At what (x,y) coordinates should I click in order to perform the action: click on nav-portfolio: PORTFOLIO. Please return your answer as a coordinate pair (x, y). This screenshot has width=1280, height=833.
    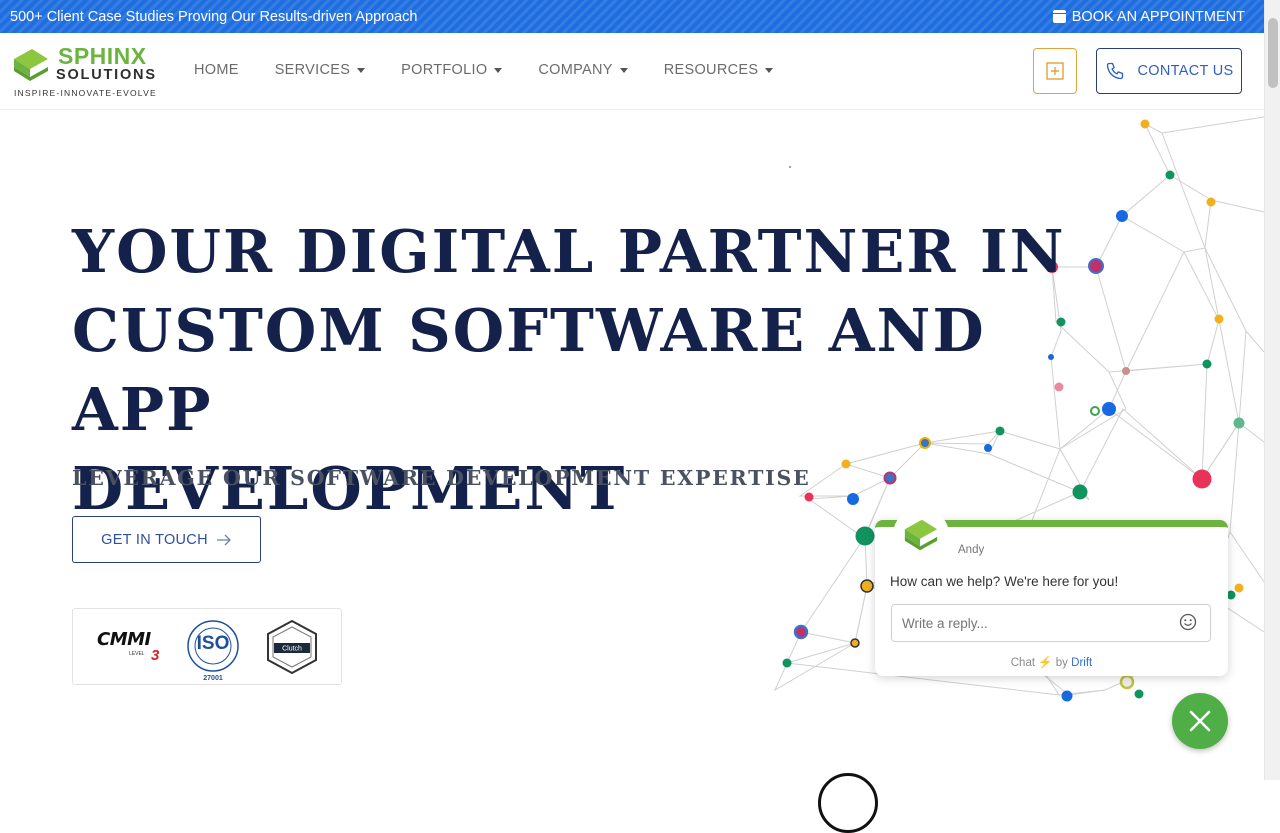
    Looking at the image, I should click on (452, 70).